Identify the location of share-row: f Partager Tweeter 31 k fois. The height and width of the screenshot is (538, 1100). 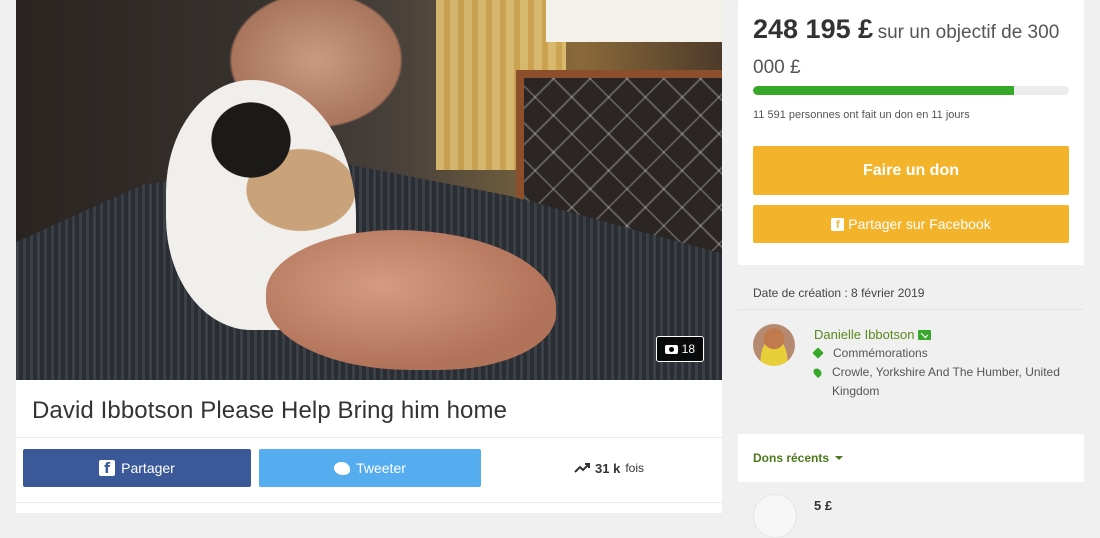
(361, 468).